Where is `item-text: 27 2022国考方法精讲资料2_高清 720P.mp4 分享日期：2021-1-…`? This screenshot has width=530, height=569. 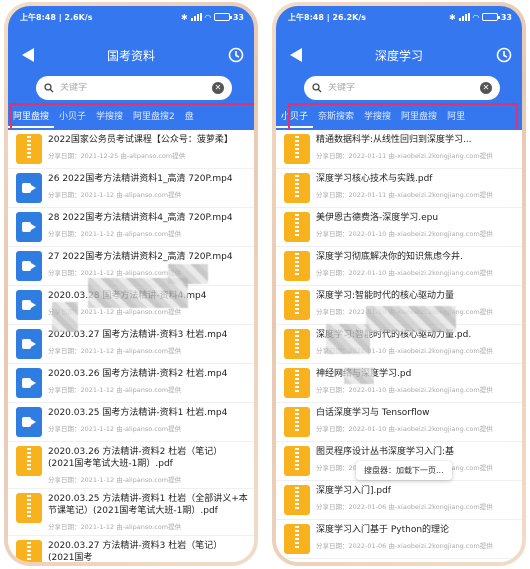 item-text: 27 2022国考方法精讲资料2_高清 720P.mp4 分享日期：2021-1-… is located at coordinates (148, 264).